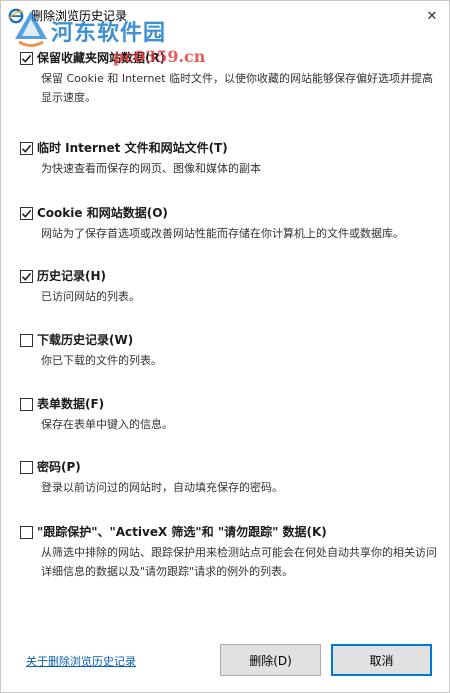 The image size is (450, 693). What do you see at coordinates (72, 276) in the screenshot?
I see `option-label: 历史记录(H)` at bounding box center [72, 276].